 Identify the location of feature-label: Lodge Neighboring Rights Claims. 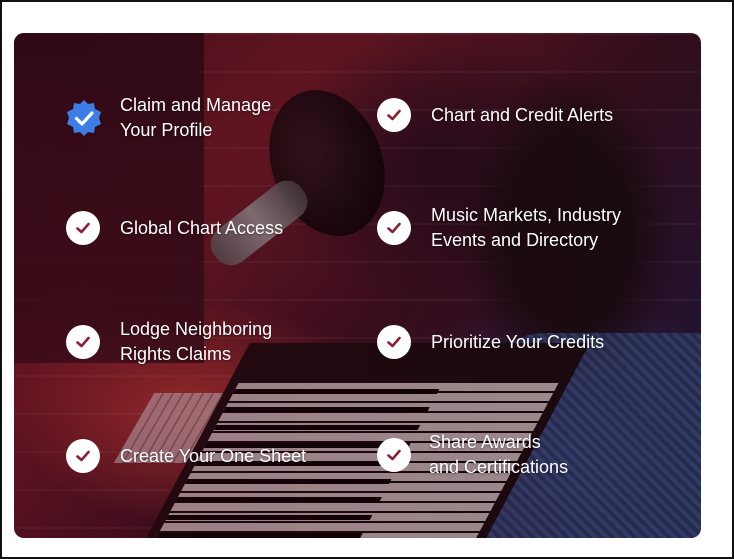
(196, 342).